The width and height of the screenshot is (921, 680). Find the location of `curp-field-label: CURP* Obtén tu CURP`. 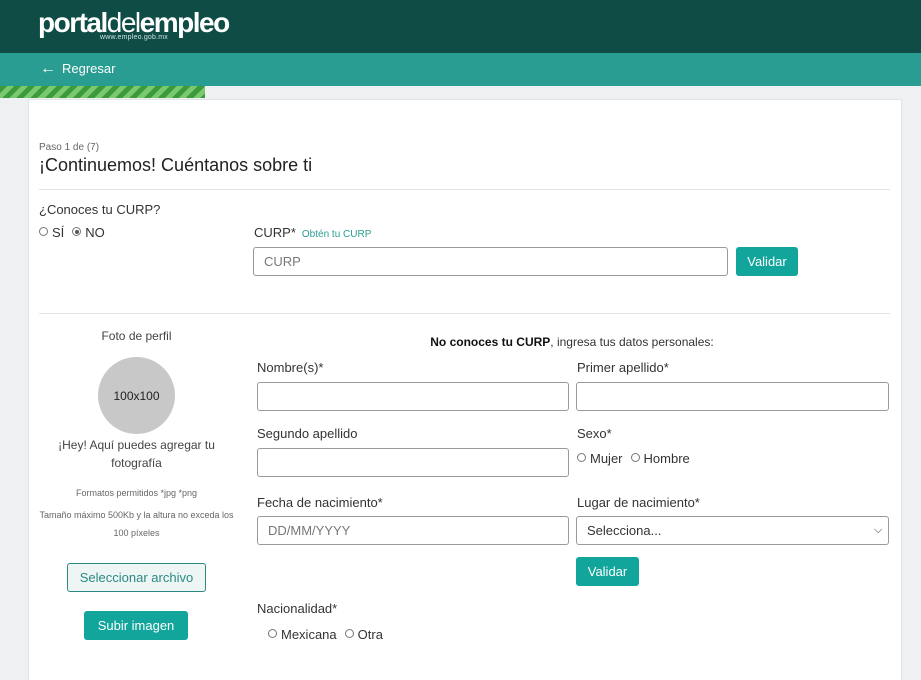

curp-field-label: CURP* Obtén tu CURP is located at coordinates (312, 232).